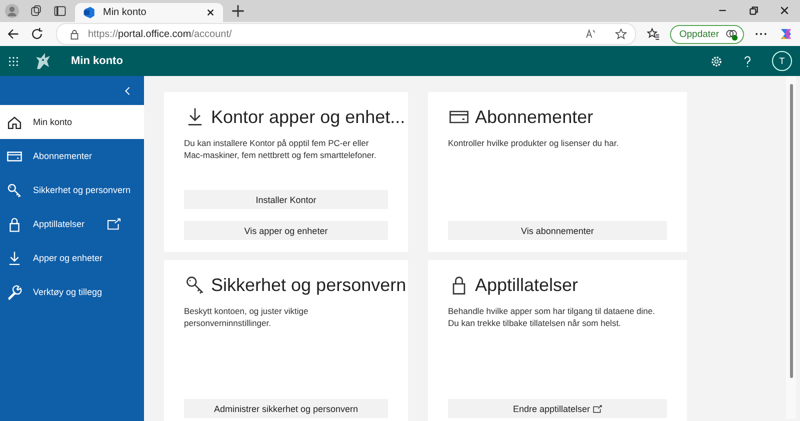 This screenshot has height=421, width=800. I want to click on sidebar-item: Min konto, so click(72, 122).